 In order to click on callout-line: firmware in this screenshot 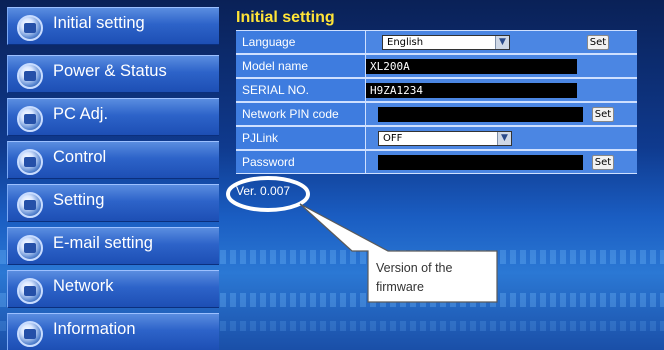, I will do `click(400, 287)`.